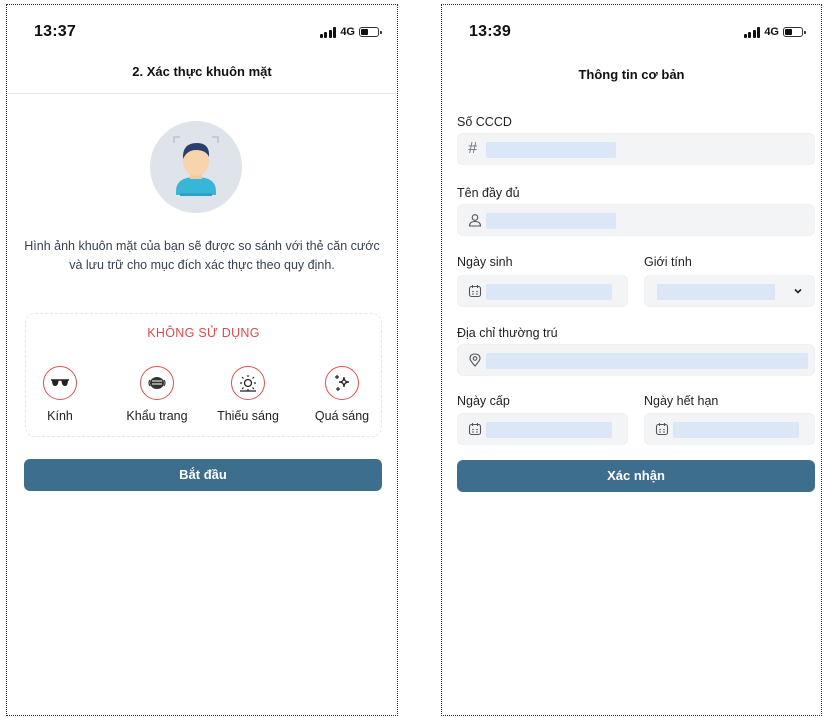  Describe the element at coordinates (55, 31) in the screenshot. I see `status-time: 13:37` at that location.